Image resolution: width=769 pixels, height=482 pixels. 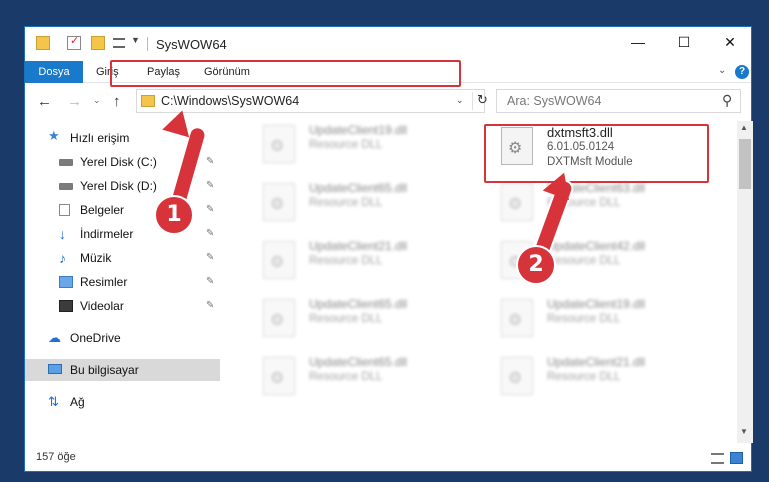 I want to click on maximize-button: ☐, so click(x=684, y=42).